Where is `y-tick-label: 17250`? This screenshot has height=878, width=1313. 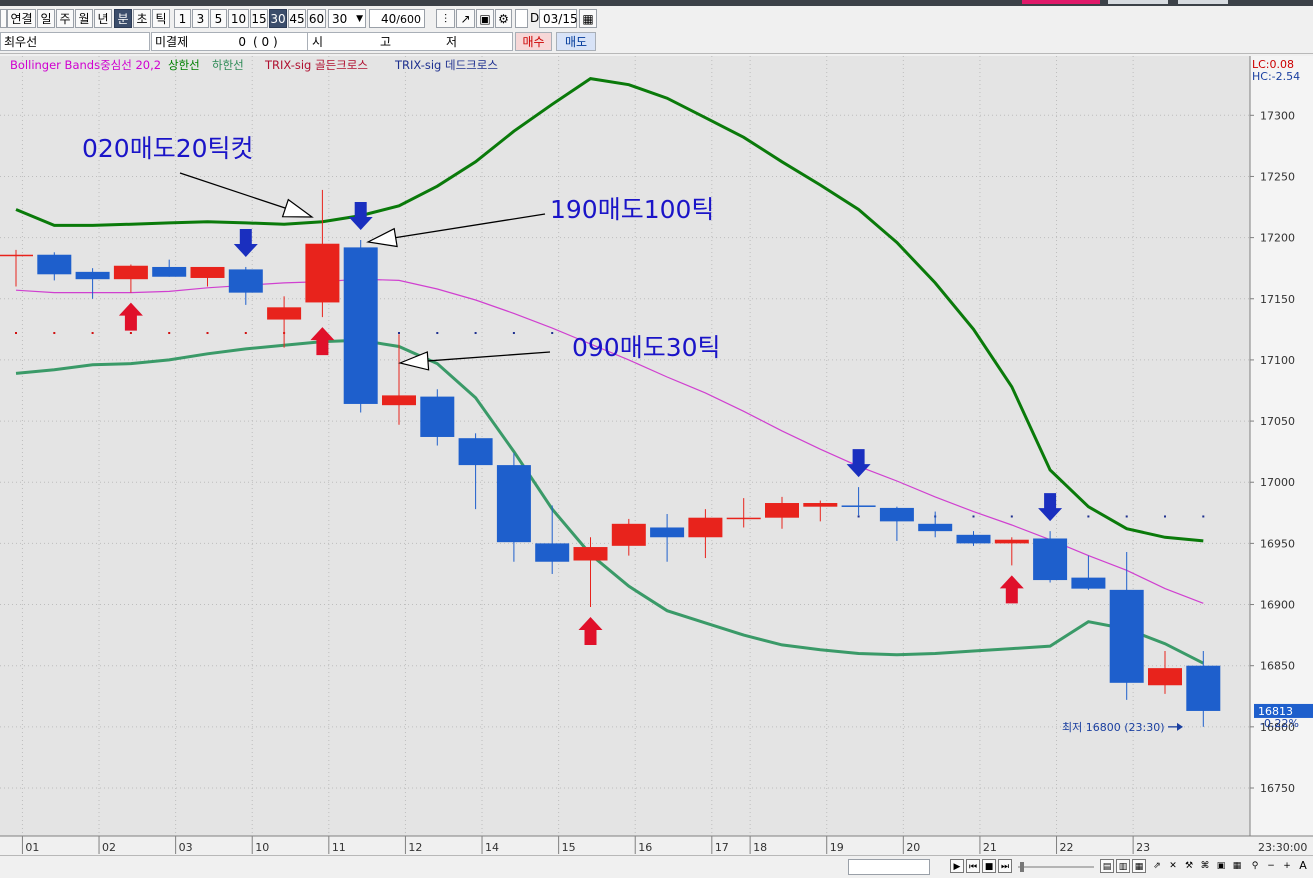 y-tick-label: 17250 is located at coordinates (1277, 176).